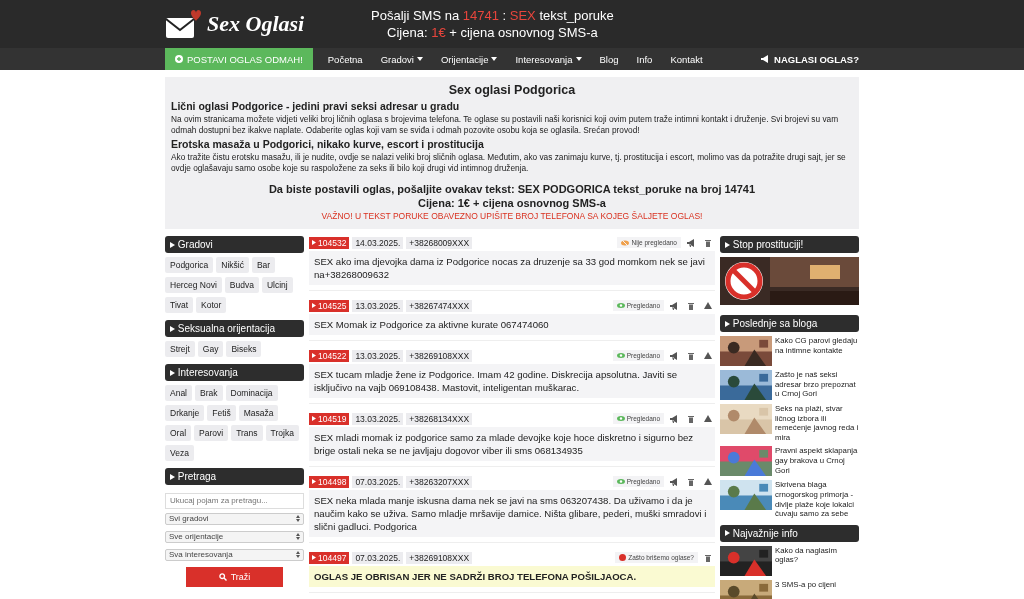  What do you see at coordinates (185, 413) in the screenshot?
I see `filter-tag: Drkanje` at bounding box center [185, 413].